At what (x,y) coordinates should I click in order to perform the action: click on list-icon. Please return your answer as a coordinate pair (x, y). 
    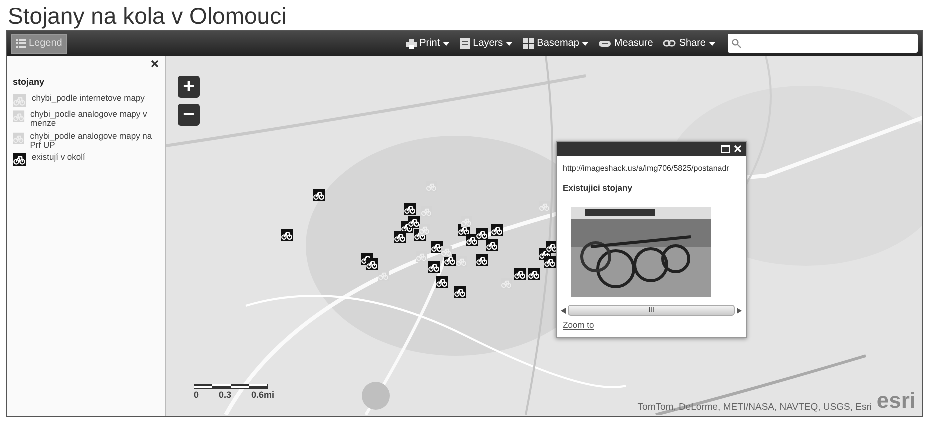
    Looking at the image, I should click on (21, 43).